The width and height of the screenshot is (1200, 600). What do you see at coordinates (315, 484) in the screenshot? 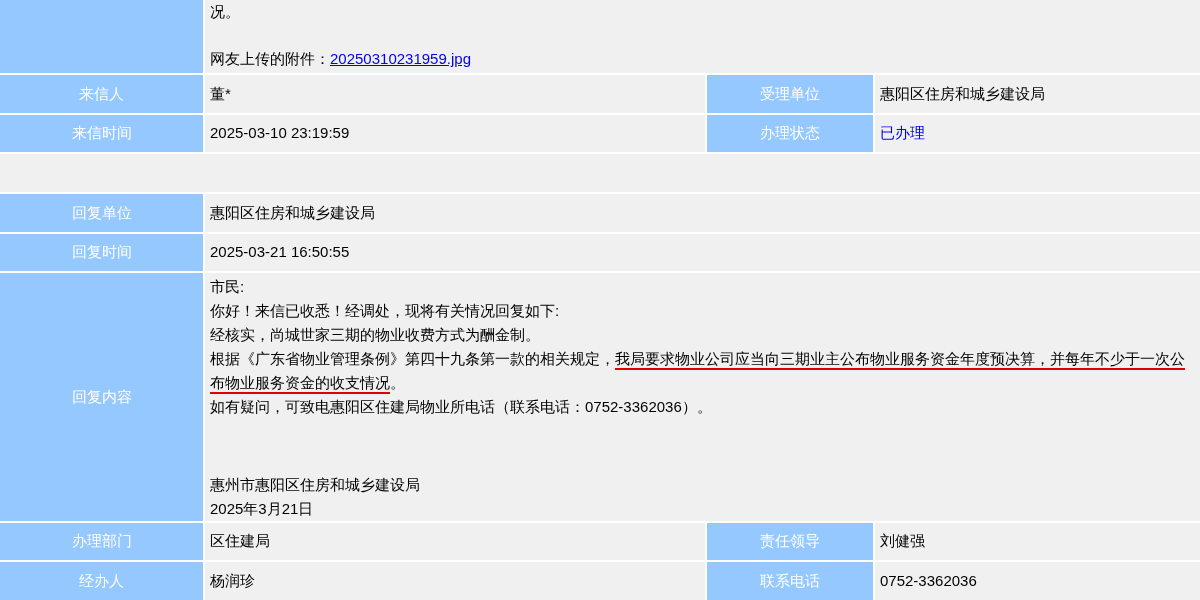
I see `signature-line: 惠州市惠阳区住房和城乡建设局` at bounding box center [315, 484].